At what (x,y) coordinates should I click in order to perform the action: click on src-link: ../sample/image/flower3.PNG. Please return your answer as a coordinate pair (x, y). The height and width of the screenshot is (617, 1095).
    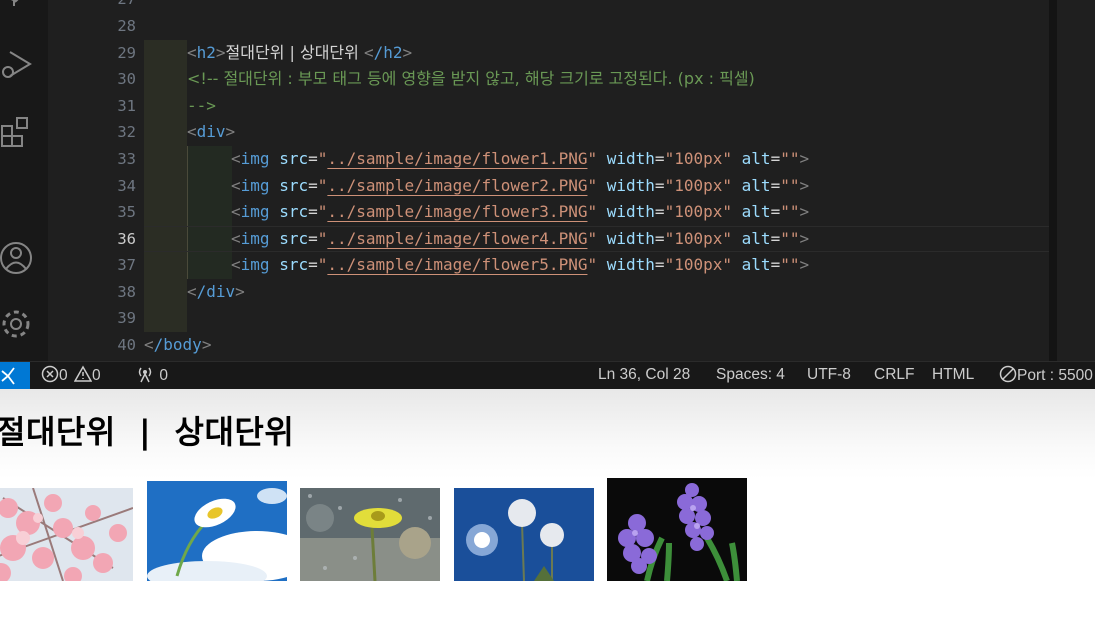
    Looking at the image, I should click on (457, 211).